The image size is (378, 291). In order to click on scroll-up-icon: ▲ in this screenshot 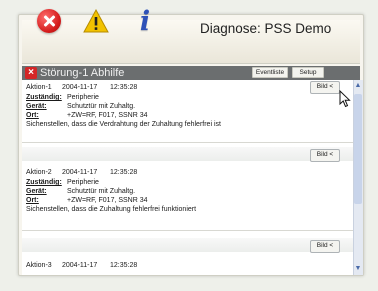, I will do `click(358, 86)`.